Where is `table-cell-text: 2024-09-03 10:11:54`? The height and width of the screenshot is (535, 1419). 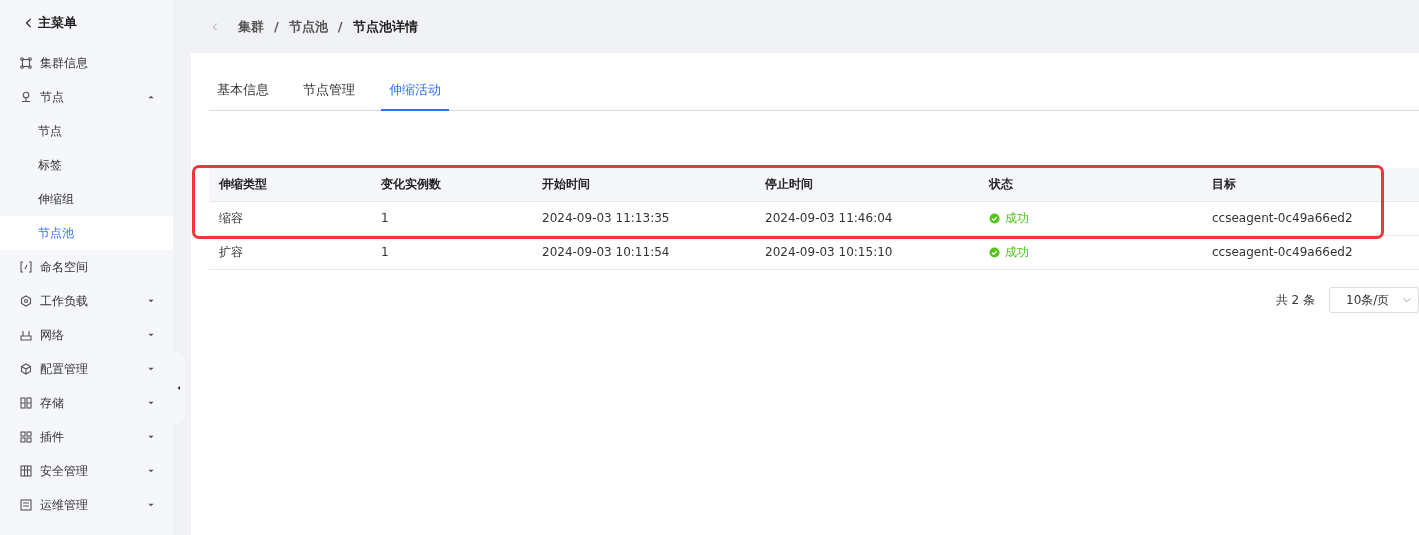
table-cell-text: 2024-09-03 10:11:54 is located at coordinates (606, 252).